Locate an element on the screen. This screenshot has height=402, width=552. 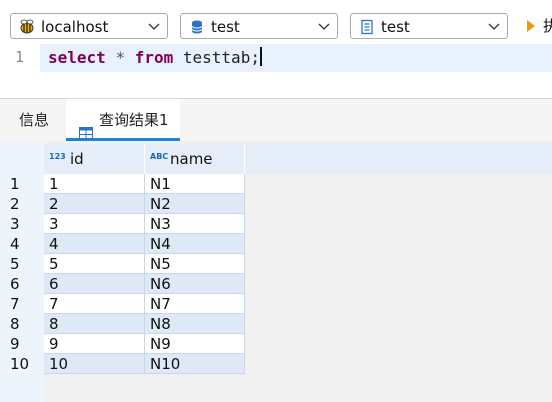
cell-name: N2 is located at coordinates (195, 204).